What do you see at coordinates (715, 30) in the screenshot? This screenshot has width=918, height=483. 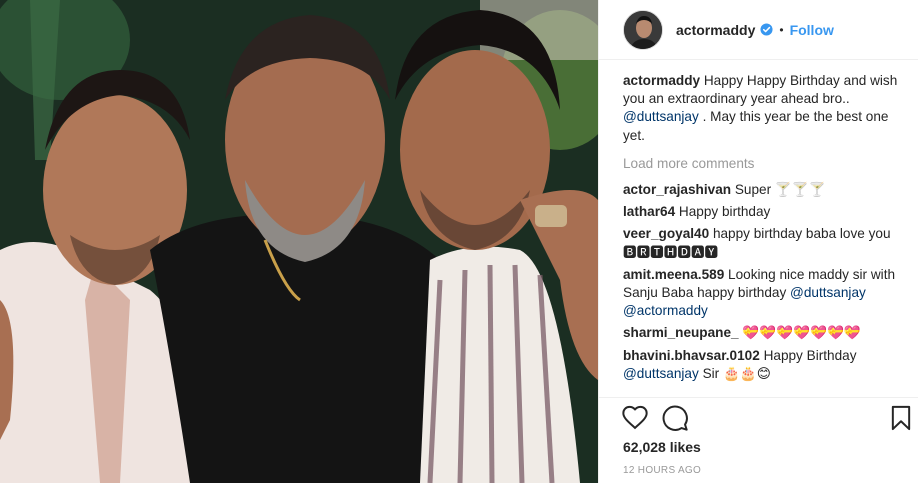 I see `post-username: actormaddy` at bounding box center [715, 30].